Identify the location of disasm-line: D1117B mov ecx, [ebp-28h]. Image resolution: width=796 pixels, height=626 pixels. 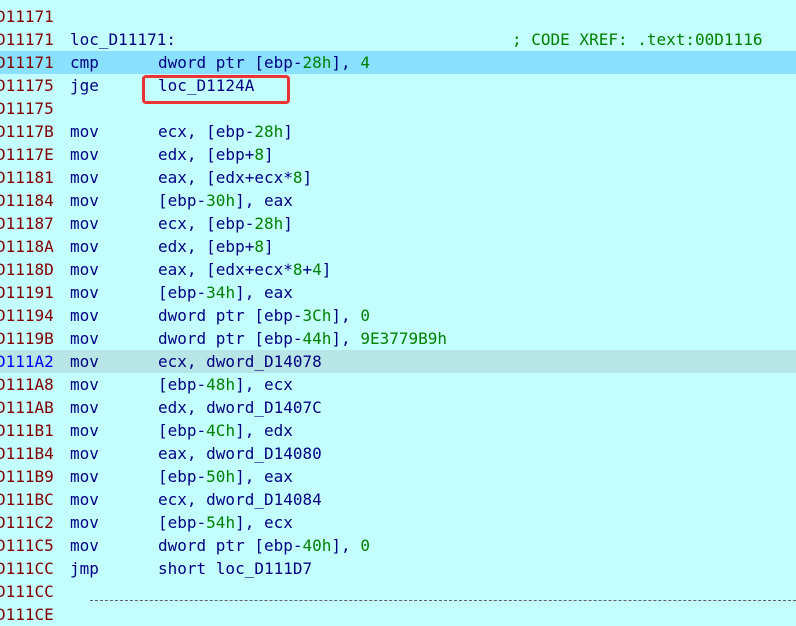
(398, 131).